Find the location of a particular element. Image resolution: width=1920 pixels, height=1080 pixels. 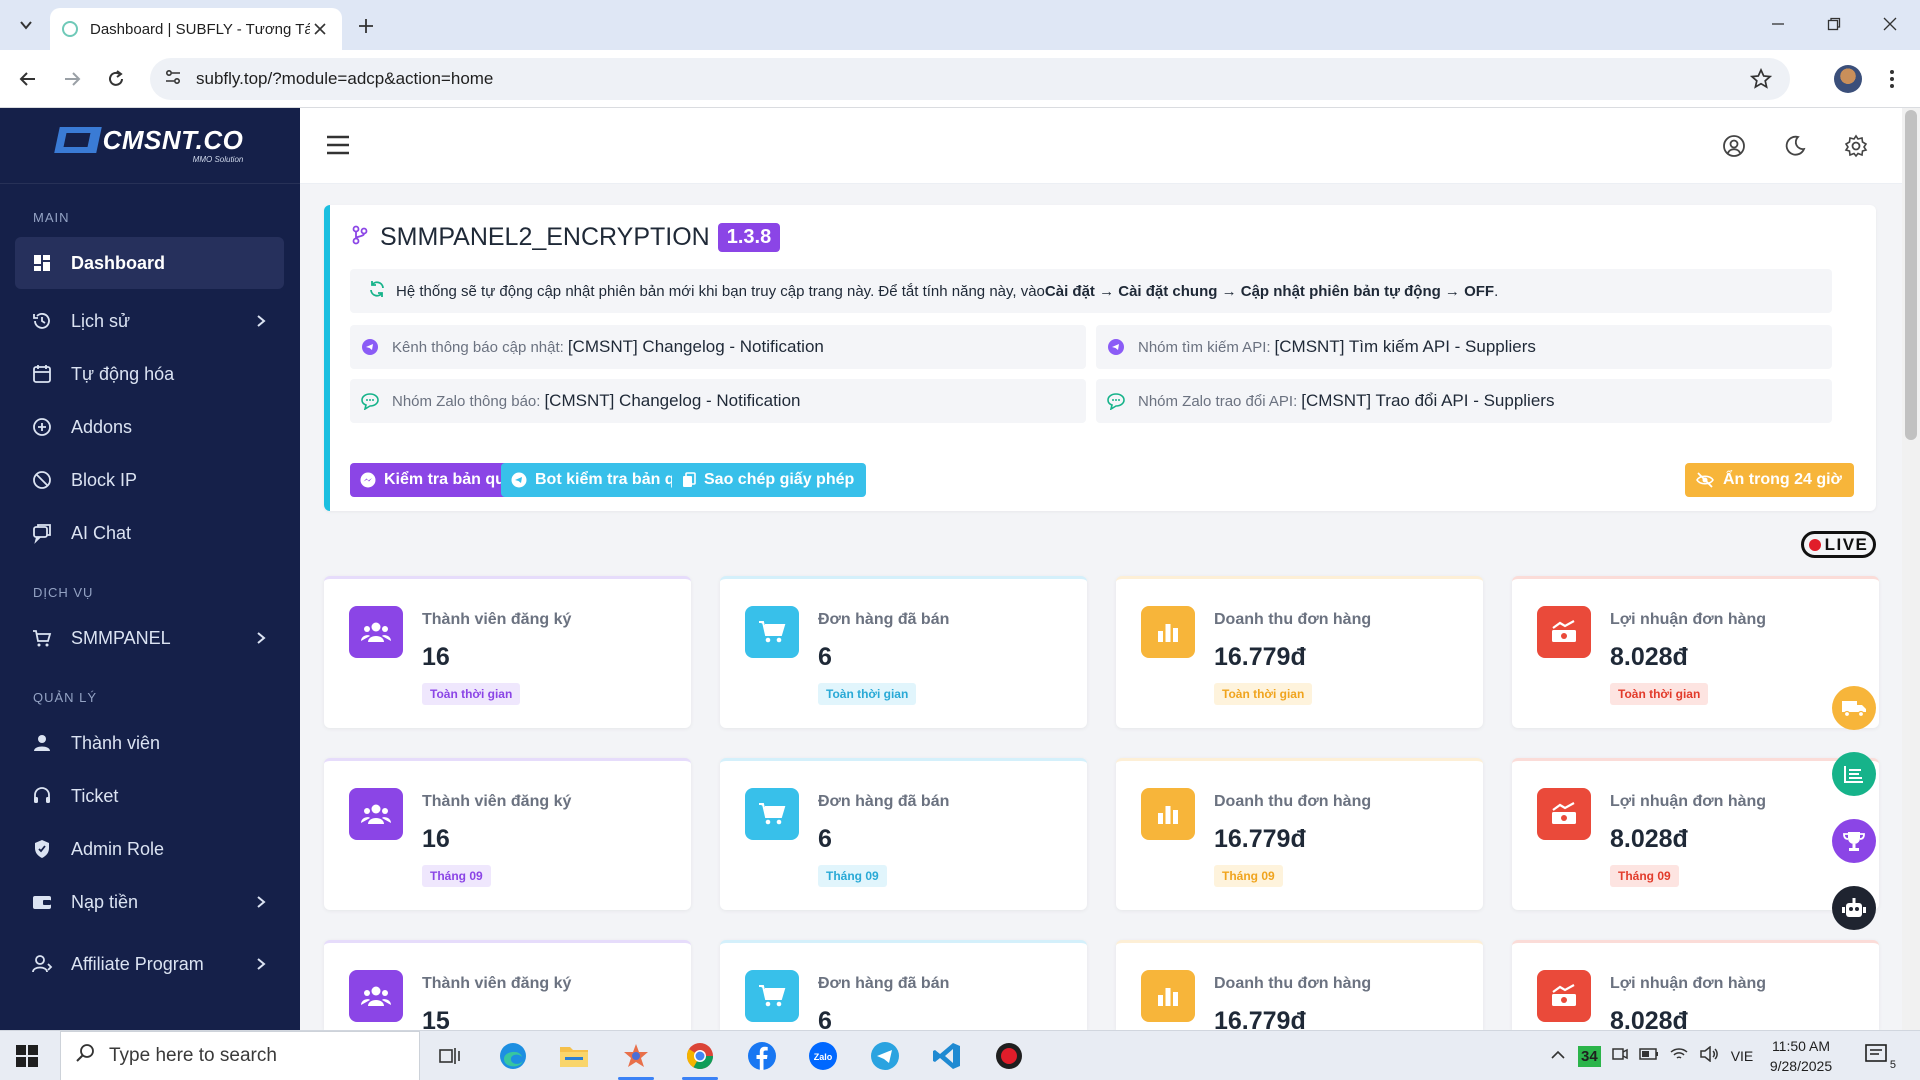

stat-value: 6 is located at coordinates (825, 657).